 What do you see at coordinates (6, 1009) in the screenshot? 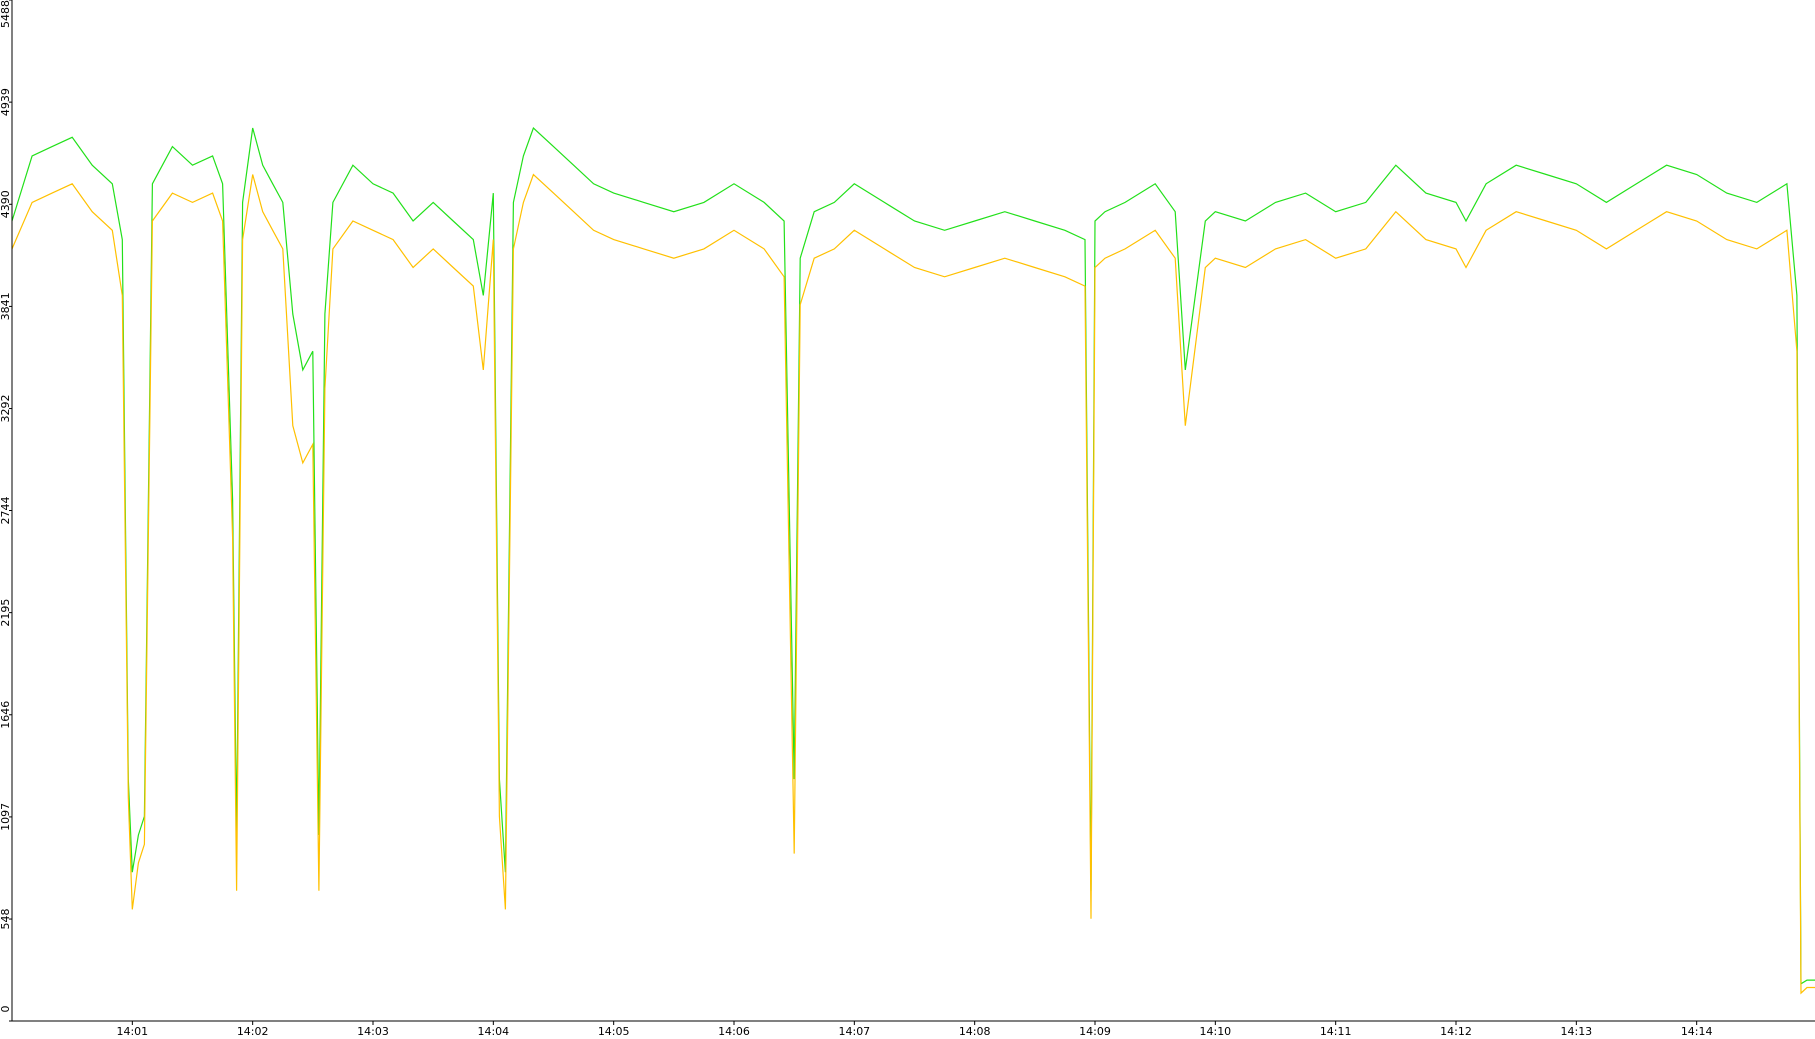
I see `y-tick-label: 0` at bounding box center [6, 1009].